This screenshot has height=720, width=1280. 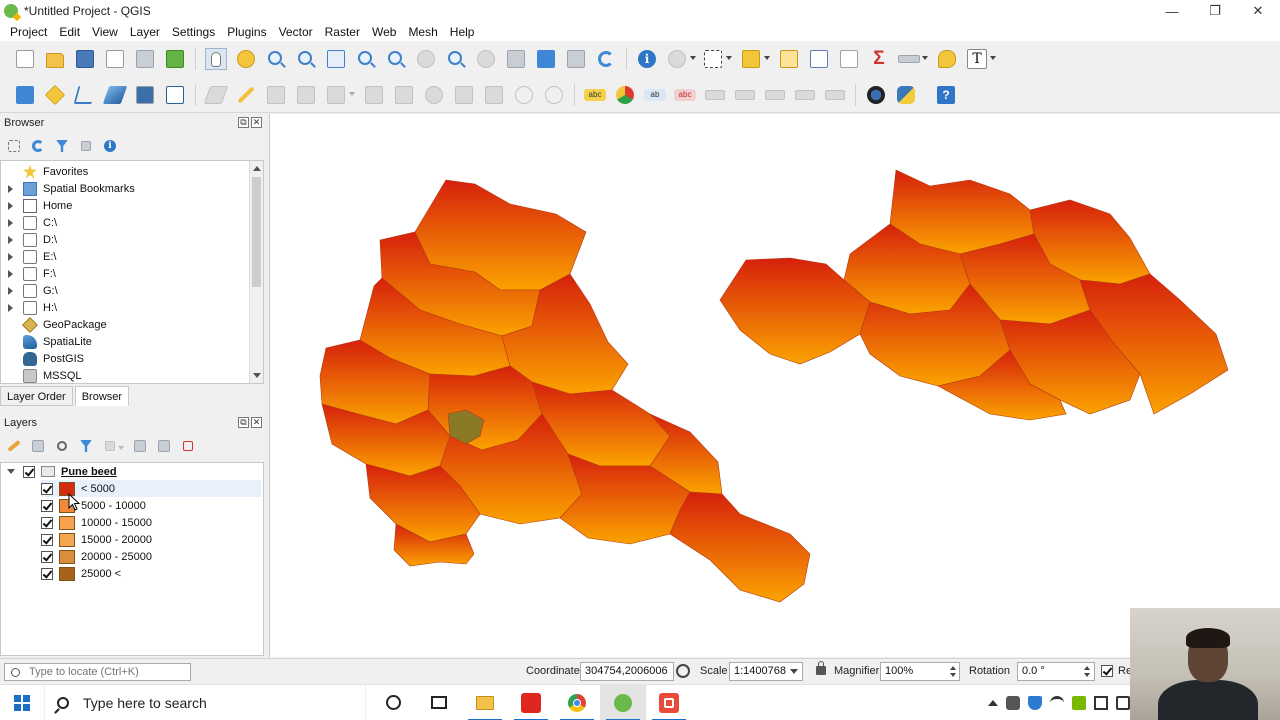 I want to click on legend-class-row: 20000 - 25000, so click(x=96, y=556).